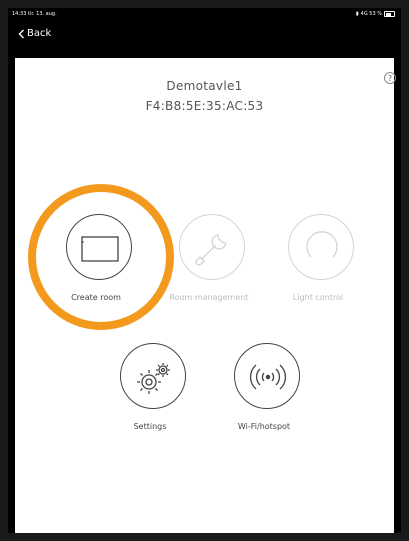 This screenshot has width=409, height=541. Describe the element at coordinates (264, 426) in the screenshot. I see `wifi-hotspot-label: Wi-Fi/hotspot` at that location.